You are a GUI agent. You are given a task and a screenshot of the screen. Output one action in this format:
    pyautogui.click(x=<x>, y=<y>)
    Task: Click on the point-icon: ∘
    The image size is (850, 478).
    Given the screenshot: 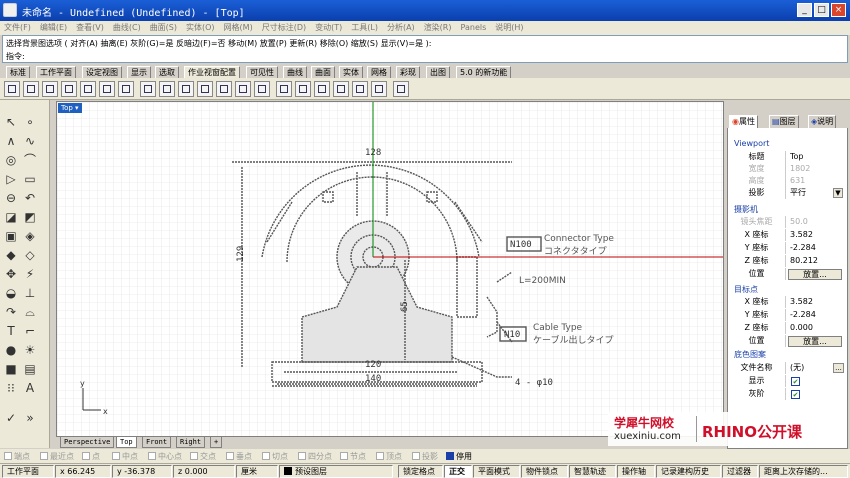 What is the action you would take?
    pyautogui.click(x=30, y=122)
    